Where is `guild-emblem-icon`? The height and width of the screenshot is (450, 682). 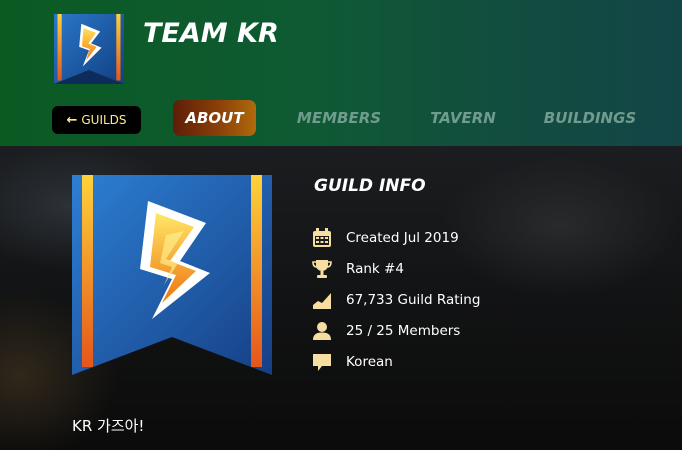 guild-emblem-icon is located at coordinates (172, 275).